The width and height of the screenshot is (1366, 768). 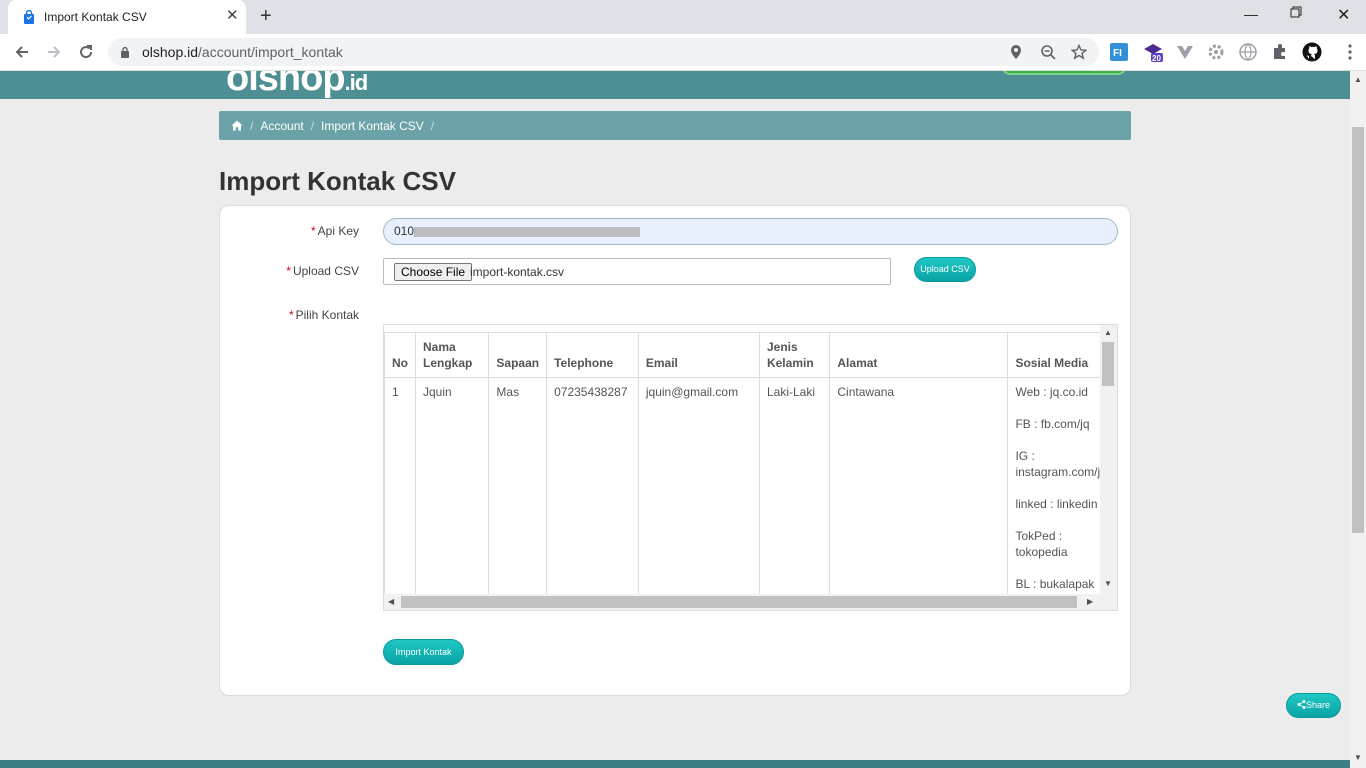 What do you see at coordinates (1301, 704) in the screenshot?
I see `share-icon` at bounding box center [1301, 704].